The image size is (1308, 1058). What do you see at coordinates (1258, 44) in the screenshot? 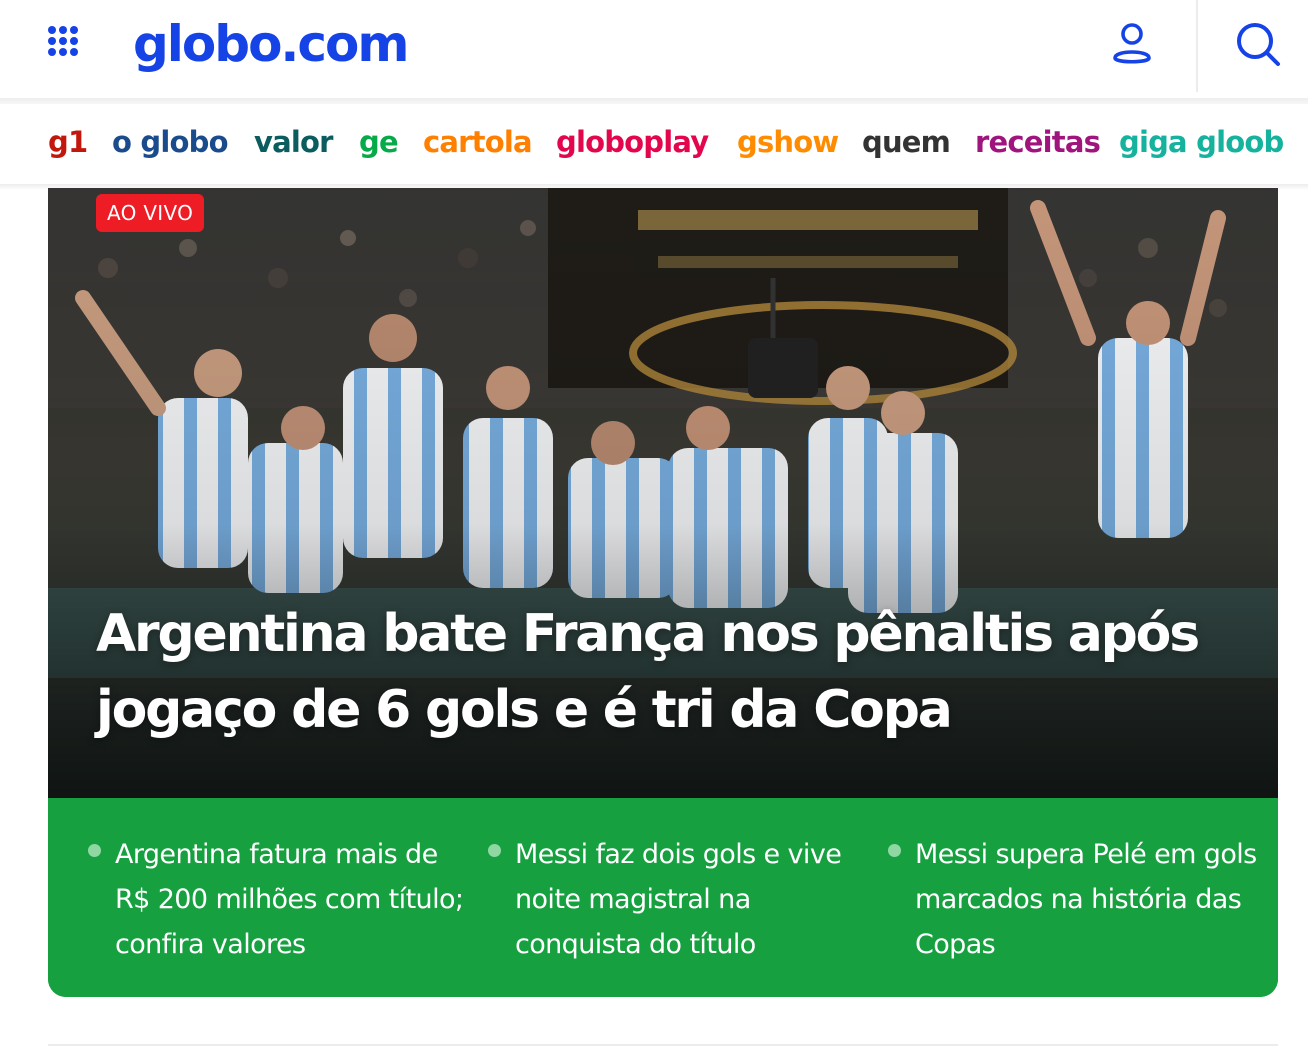
I see `search-icon` at bounding box center [1258, 44].